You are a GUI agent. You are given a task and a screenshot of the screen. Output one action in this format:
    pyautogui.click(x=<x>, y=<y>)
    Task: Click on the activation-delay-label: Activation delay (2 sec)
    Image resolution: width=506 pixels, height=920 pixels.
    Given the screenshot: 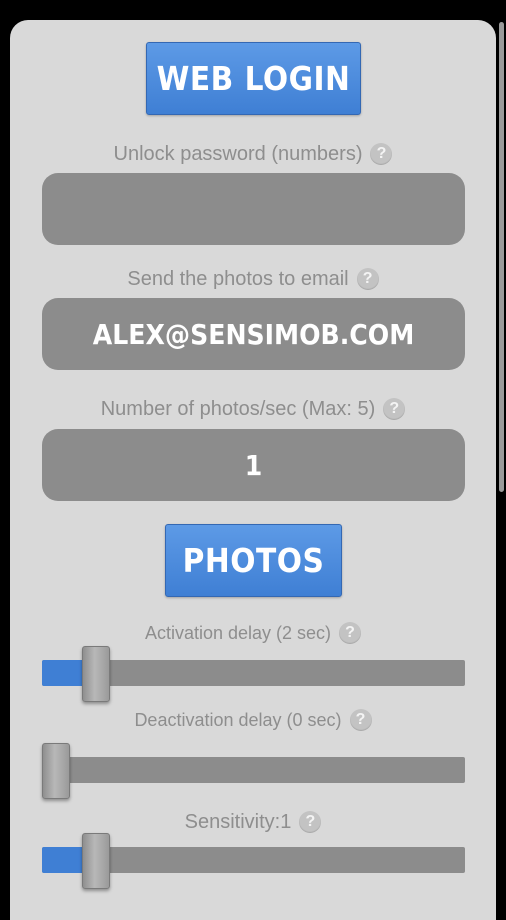 What is the action you would take?
    pyautogui.click(x=238, y=632)
    